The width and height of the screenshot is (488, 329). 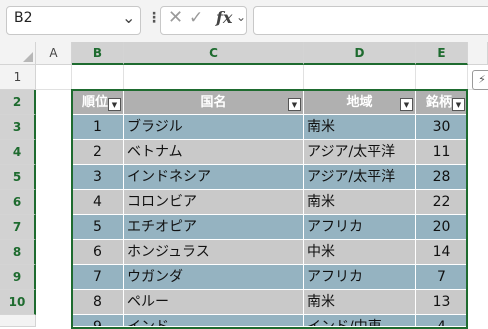 I want to click on more-options-icon: ⋮, so click(x=154, y=18).